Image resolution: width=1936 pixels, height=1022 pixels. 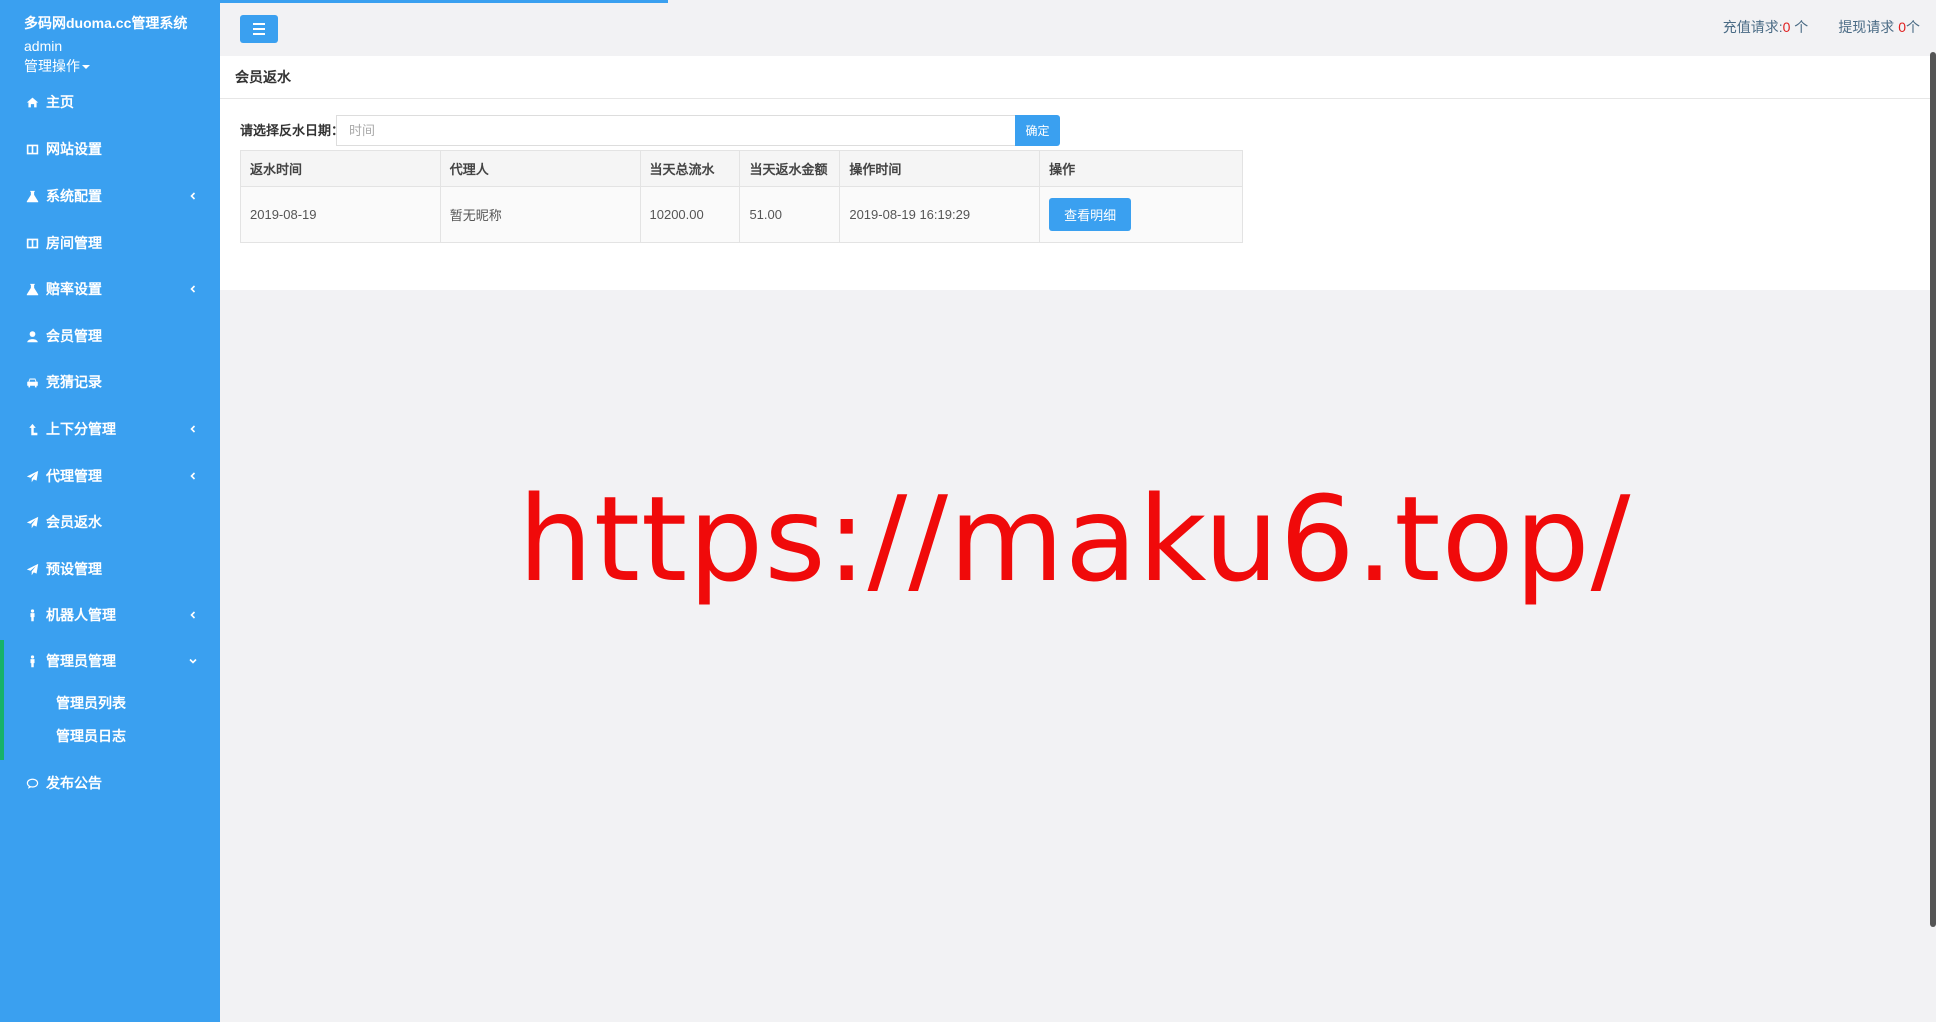 I want to click on withdraw-label: 提现请求, so click(x=1868, y=27).